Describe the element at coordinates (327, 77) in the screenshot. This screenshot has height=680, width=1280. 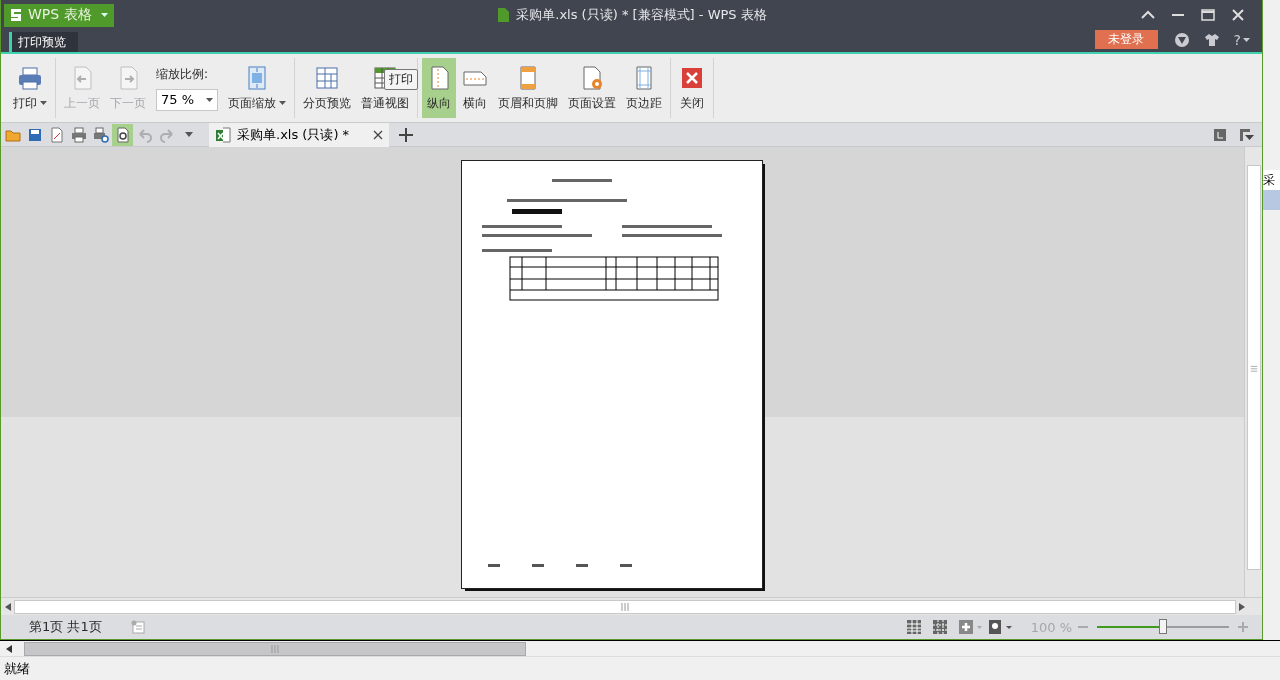
I see `page-grid-icon` at that location.